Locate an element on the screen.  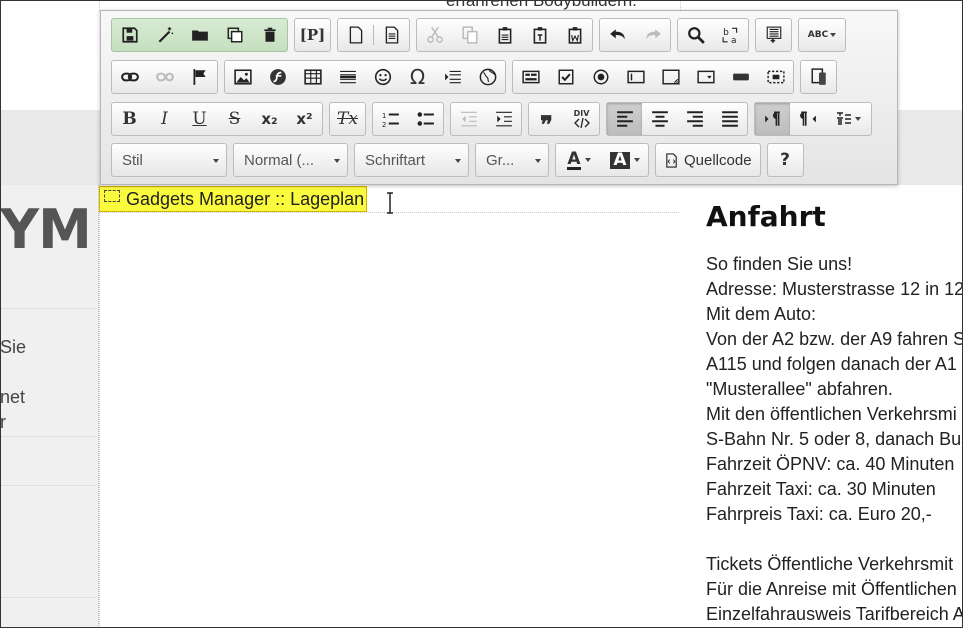
folder-icon is located at coordinates (199, 35).